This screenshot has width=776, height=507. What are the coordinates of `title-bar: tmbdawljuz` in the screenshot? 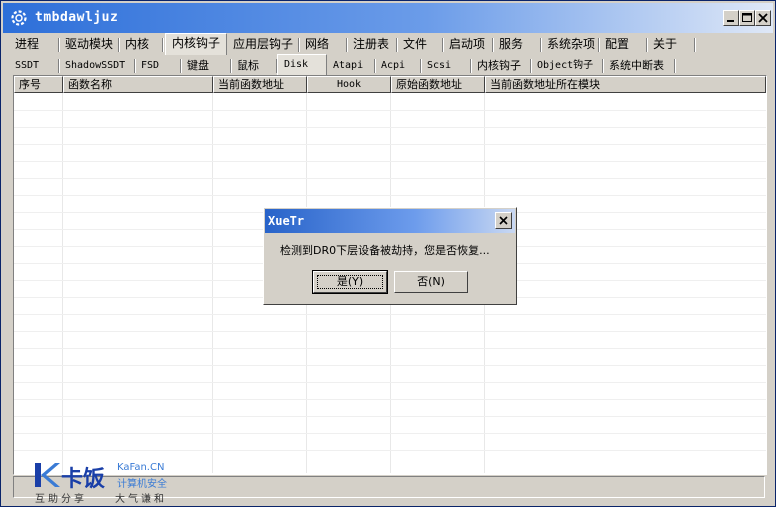 It's located at (388, 18).